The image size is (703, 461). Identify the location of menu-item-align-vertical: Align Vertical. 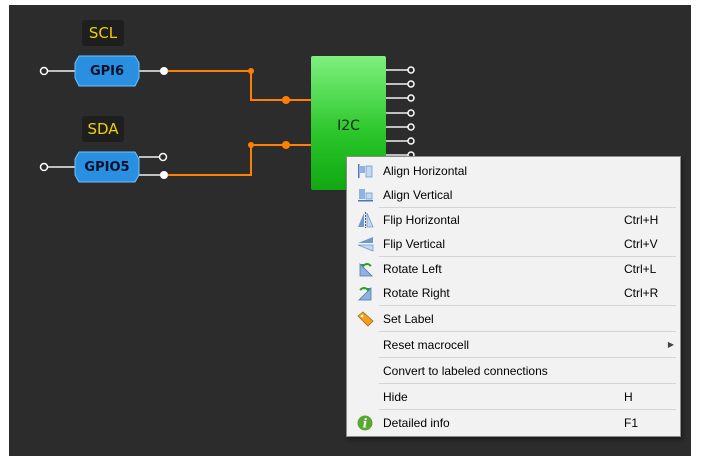
(513, 195).